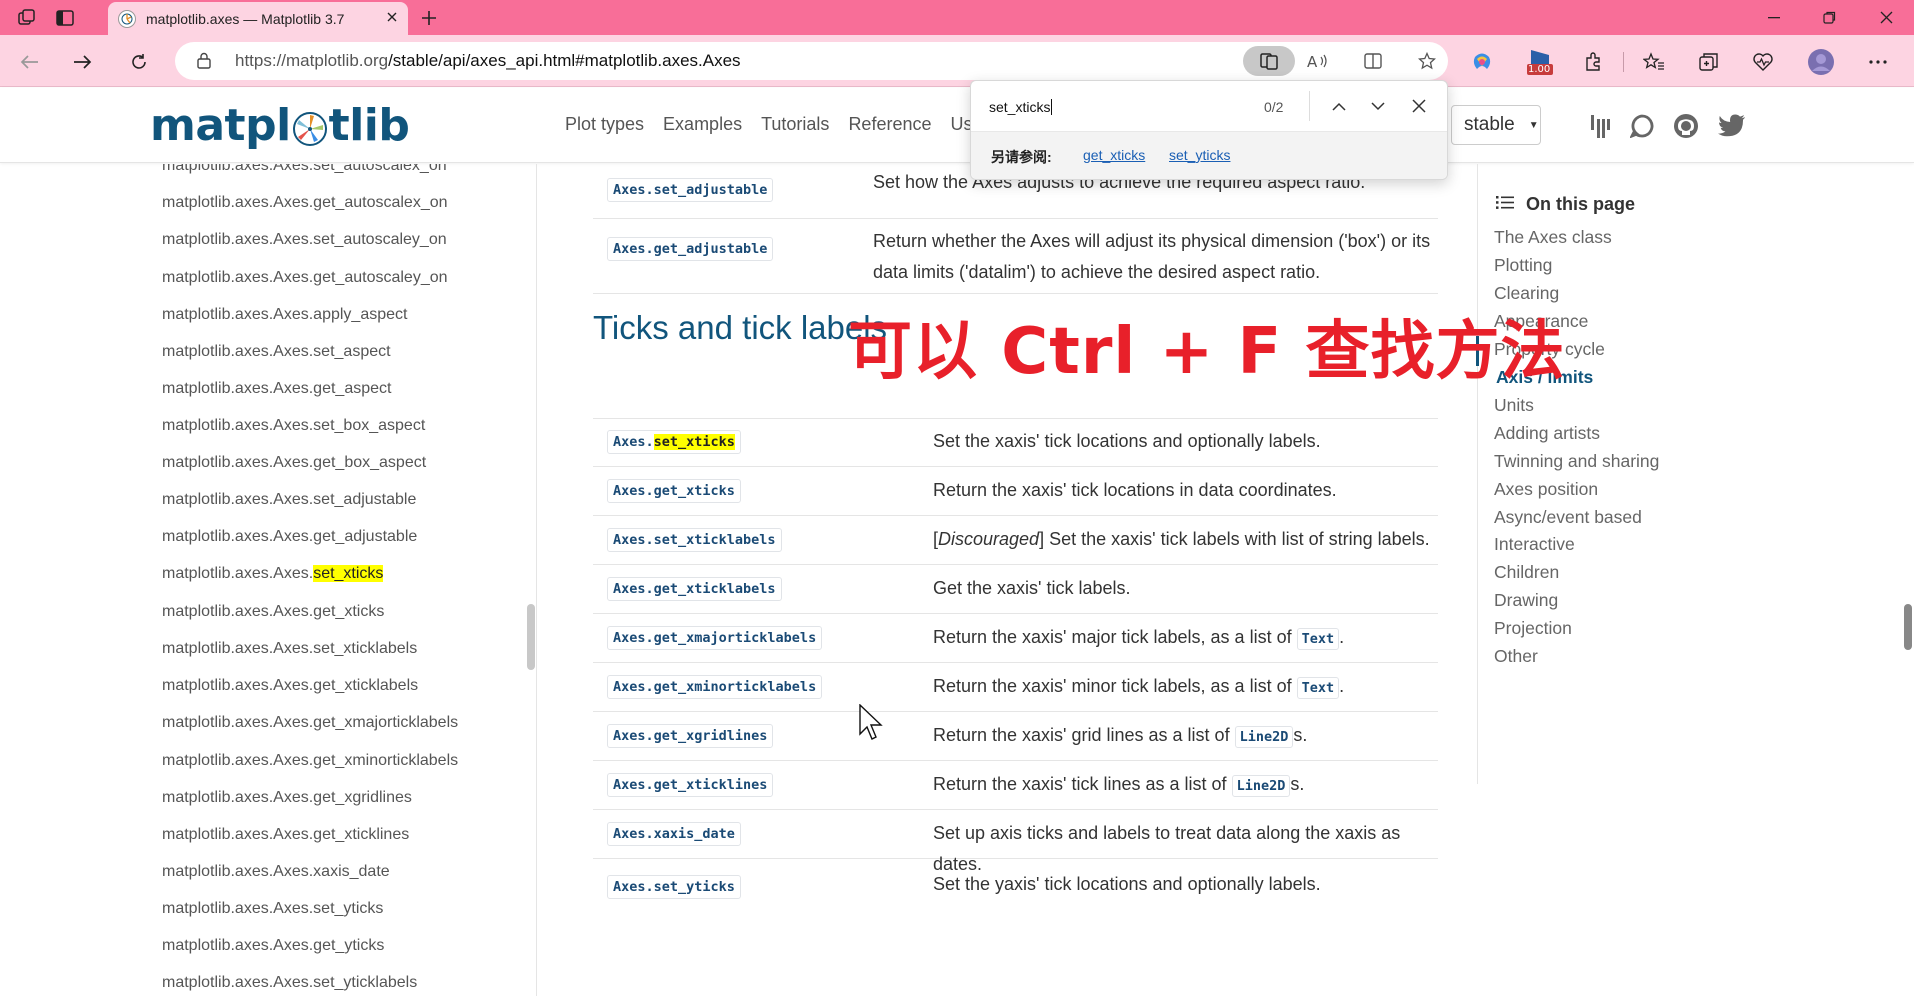  I want to click on tab-matplotlib: matplotlib.axes — Matplotlib 3.7, so click(258, 18).